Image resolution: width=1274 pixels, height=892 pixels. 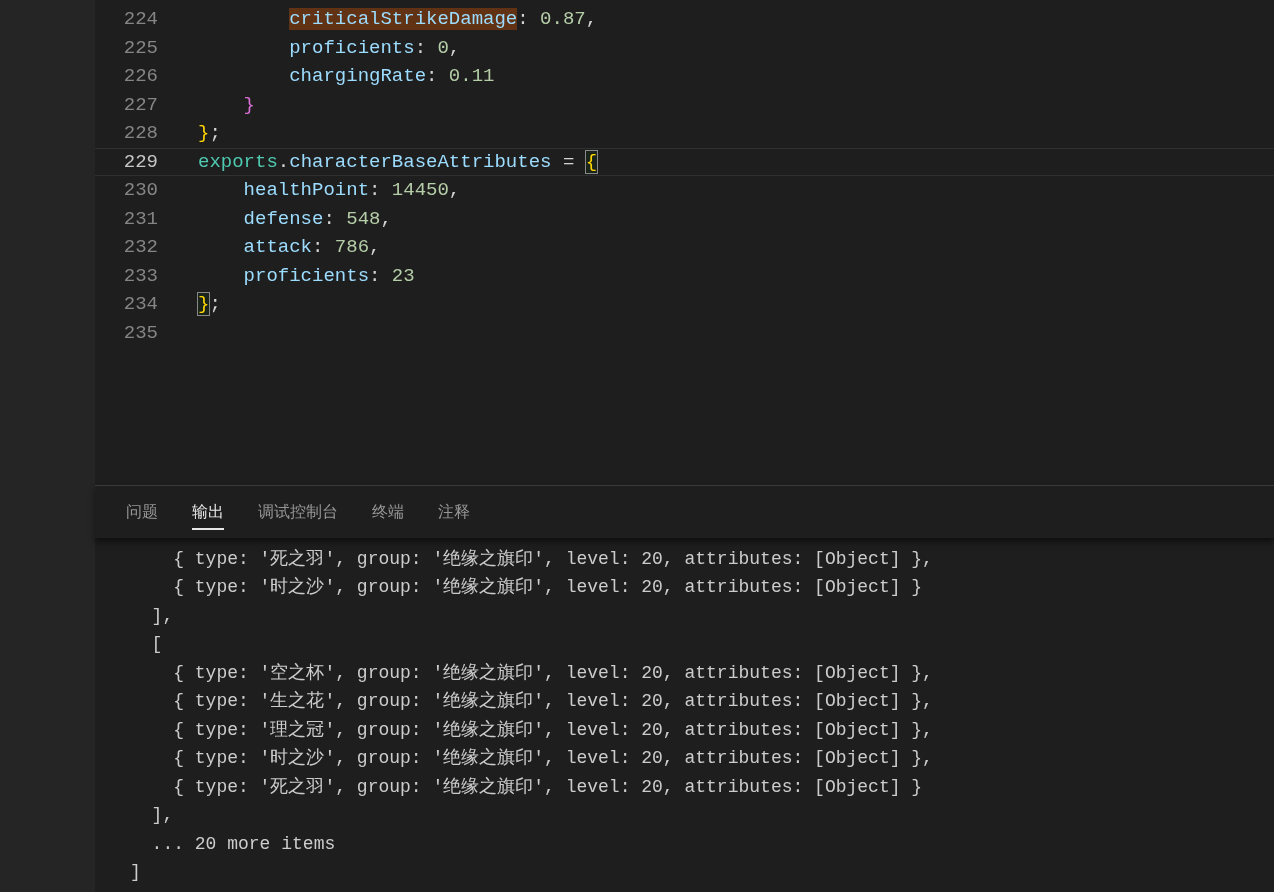 I want to click on panel-tab: 调试控制台, so click(x=298, y=512).